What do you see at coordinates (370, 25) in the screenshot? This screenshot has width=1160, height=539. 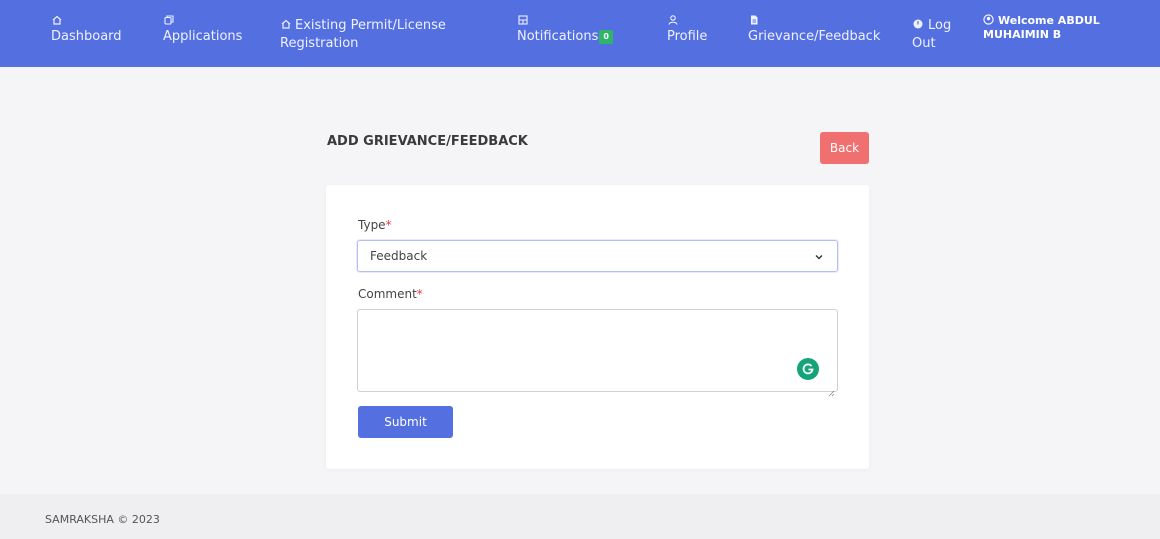 I see `nav-existing-permit-label-line1: Existing Permit/License` at bounding box center [370, 25].